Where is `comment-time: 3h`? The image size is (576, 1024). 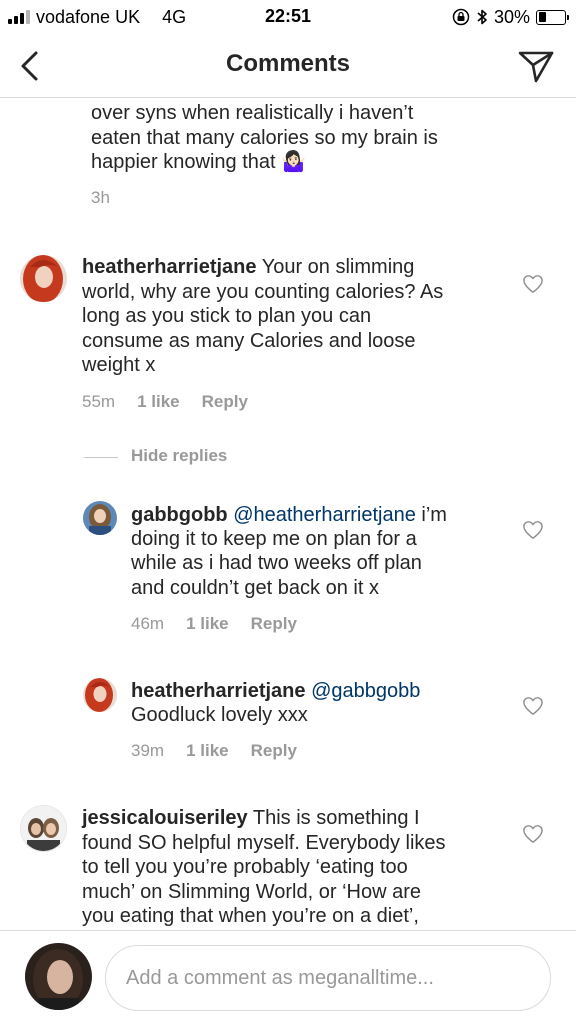 comment-time: 3h is located at coordinates (100, 197).